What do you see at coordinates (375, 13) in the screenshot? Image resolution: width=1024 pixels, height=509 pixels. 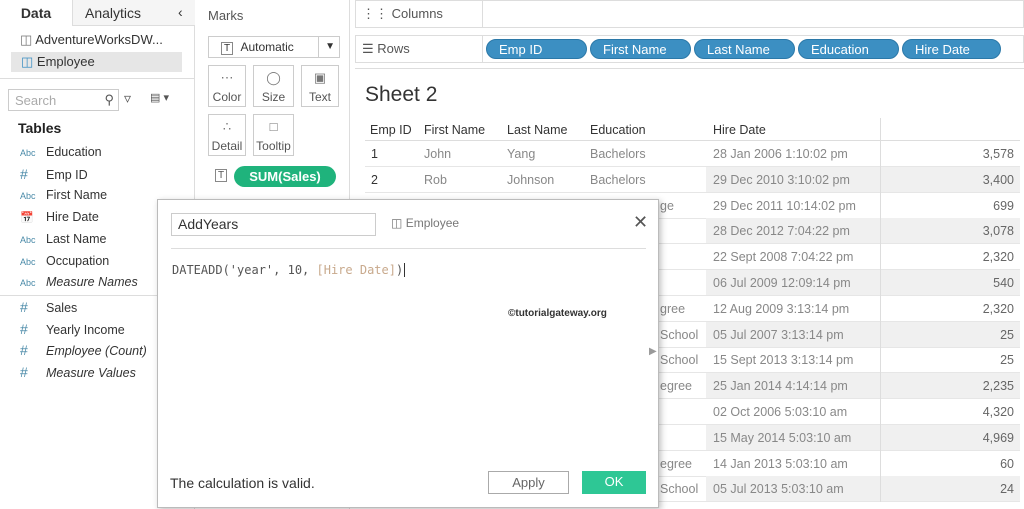 I see `columns-icon: ⋮⋮` at bounding box center [375, 13].